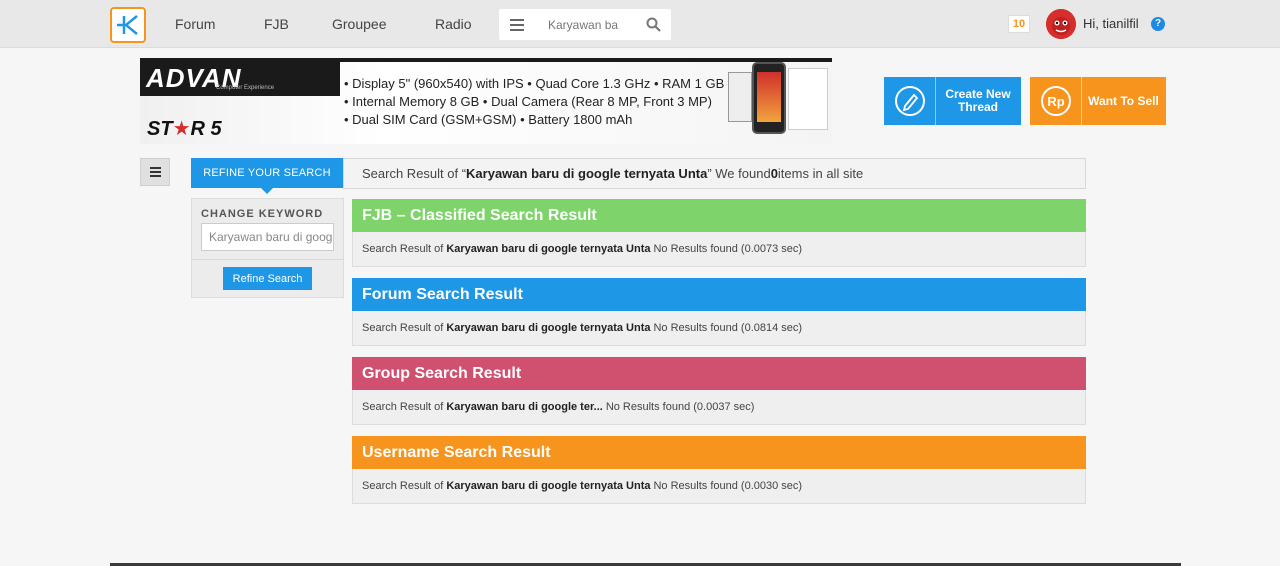 Image resolution: width=1280 pixels, height=566 pixels. What do you see at coordinates (719, 373) in the screenshot?
I see `group-result-title: Group Search Result` at bounding box center [719, 373].